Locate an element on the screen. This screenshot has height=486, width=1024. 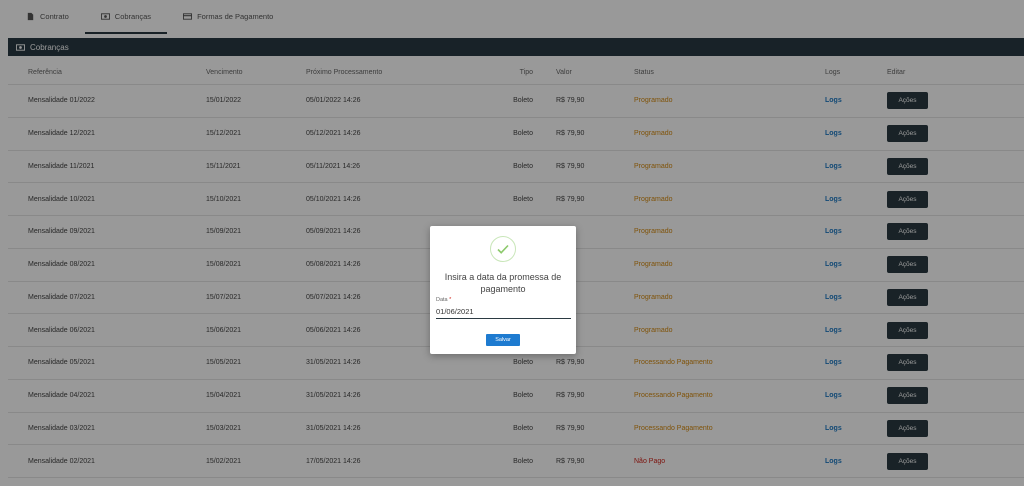
date-label-text: Data is located at coordinates (442, 300).